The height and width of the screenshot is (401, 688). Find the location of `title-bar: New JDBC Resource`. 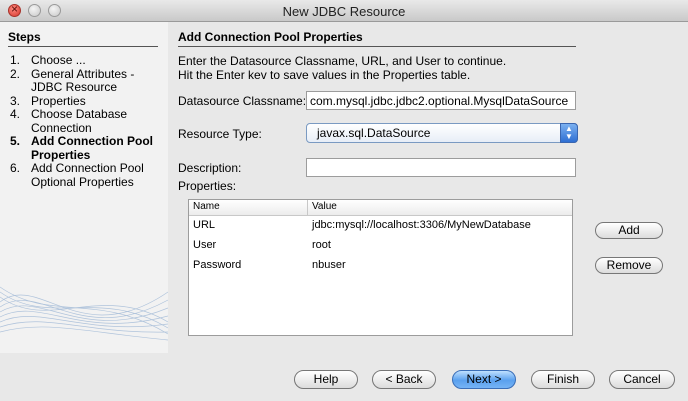

title-bar: New JDBC Resource is located at coordinates (344, 11).